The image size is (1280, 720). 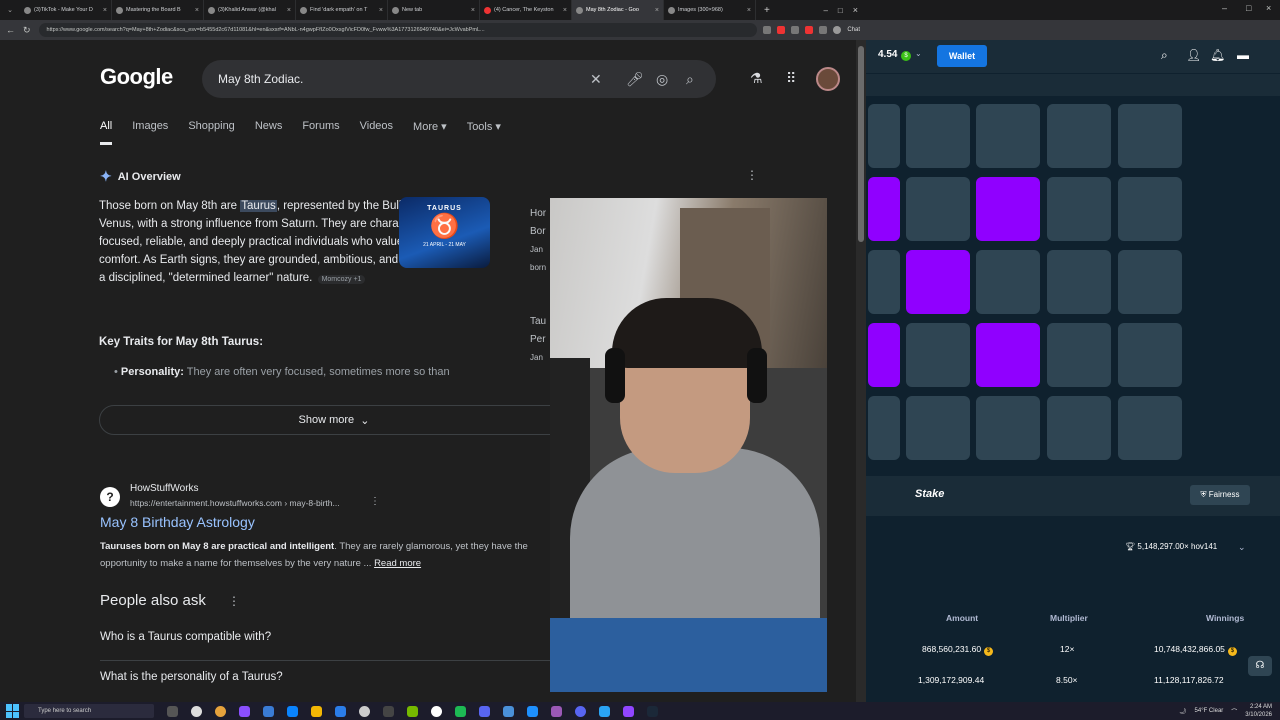 I want to click on tab-0: (3)TikTok - Make Your D ×, so click(x=66, y=10).